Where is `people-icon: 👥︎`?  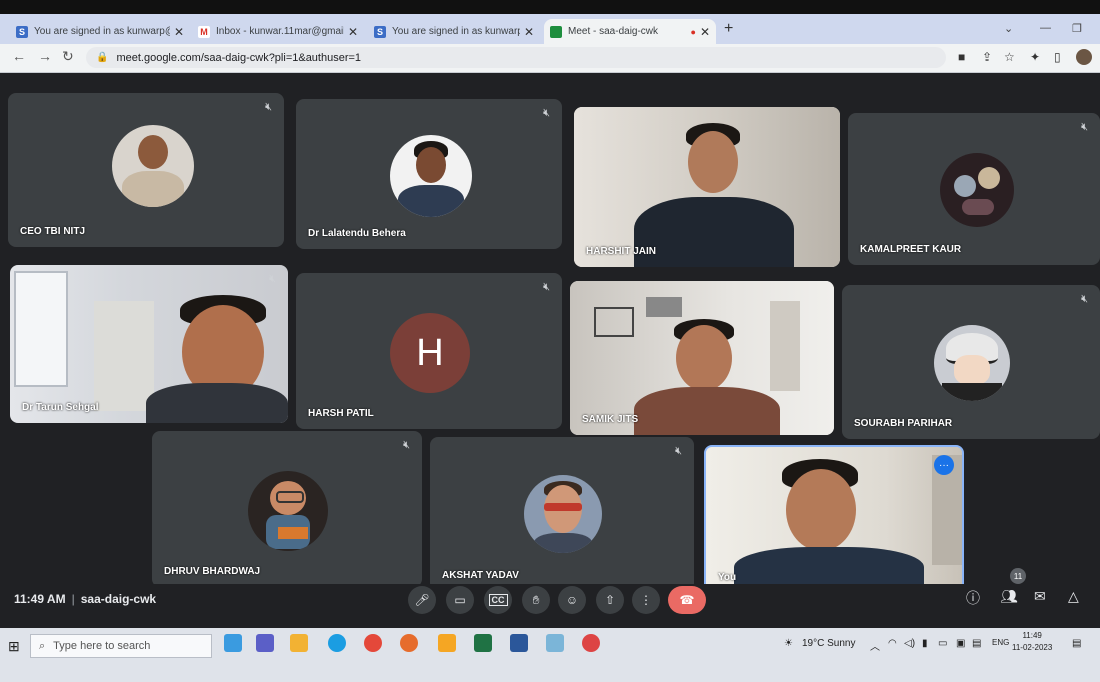 people-icon: 👥︎ is located at coordinates (1009, 596).